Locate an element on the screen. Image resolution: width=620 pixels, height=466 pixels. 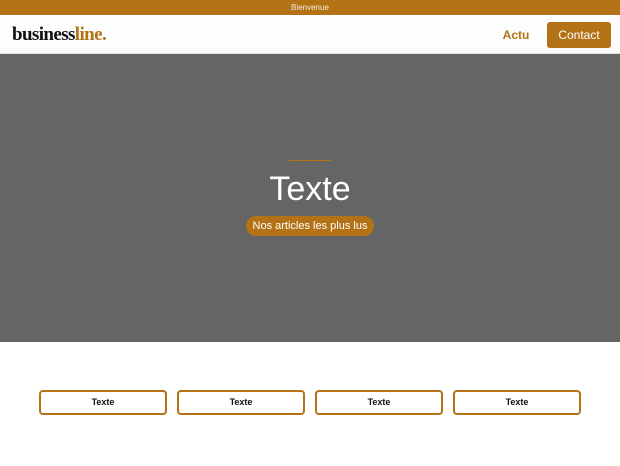
logo-main-text: business is located at coordinates (43, 34).